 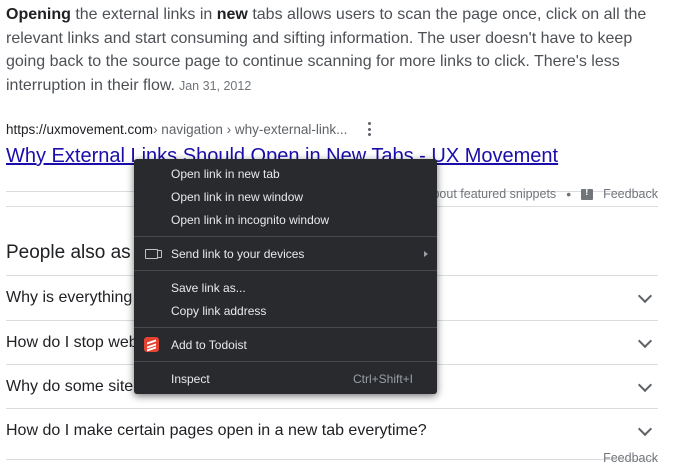 What do you see at coordinates (68, 252) in the screenshot?
I see `people-also-ask-title: People also as` at bounding box center [68, 252].